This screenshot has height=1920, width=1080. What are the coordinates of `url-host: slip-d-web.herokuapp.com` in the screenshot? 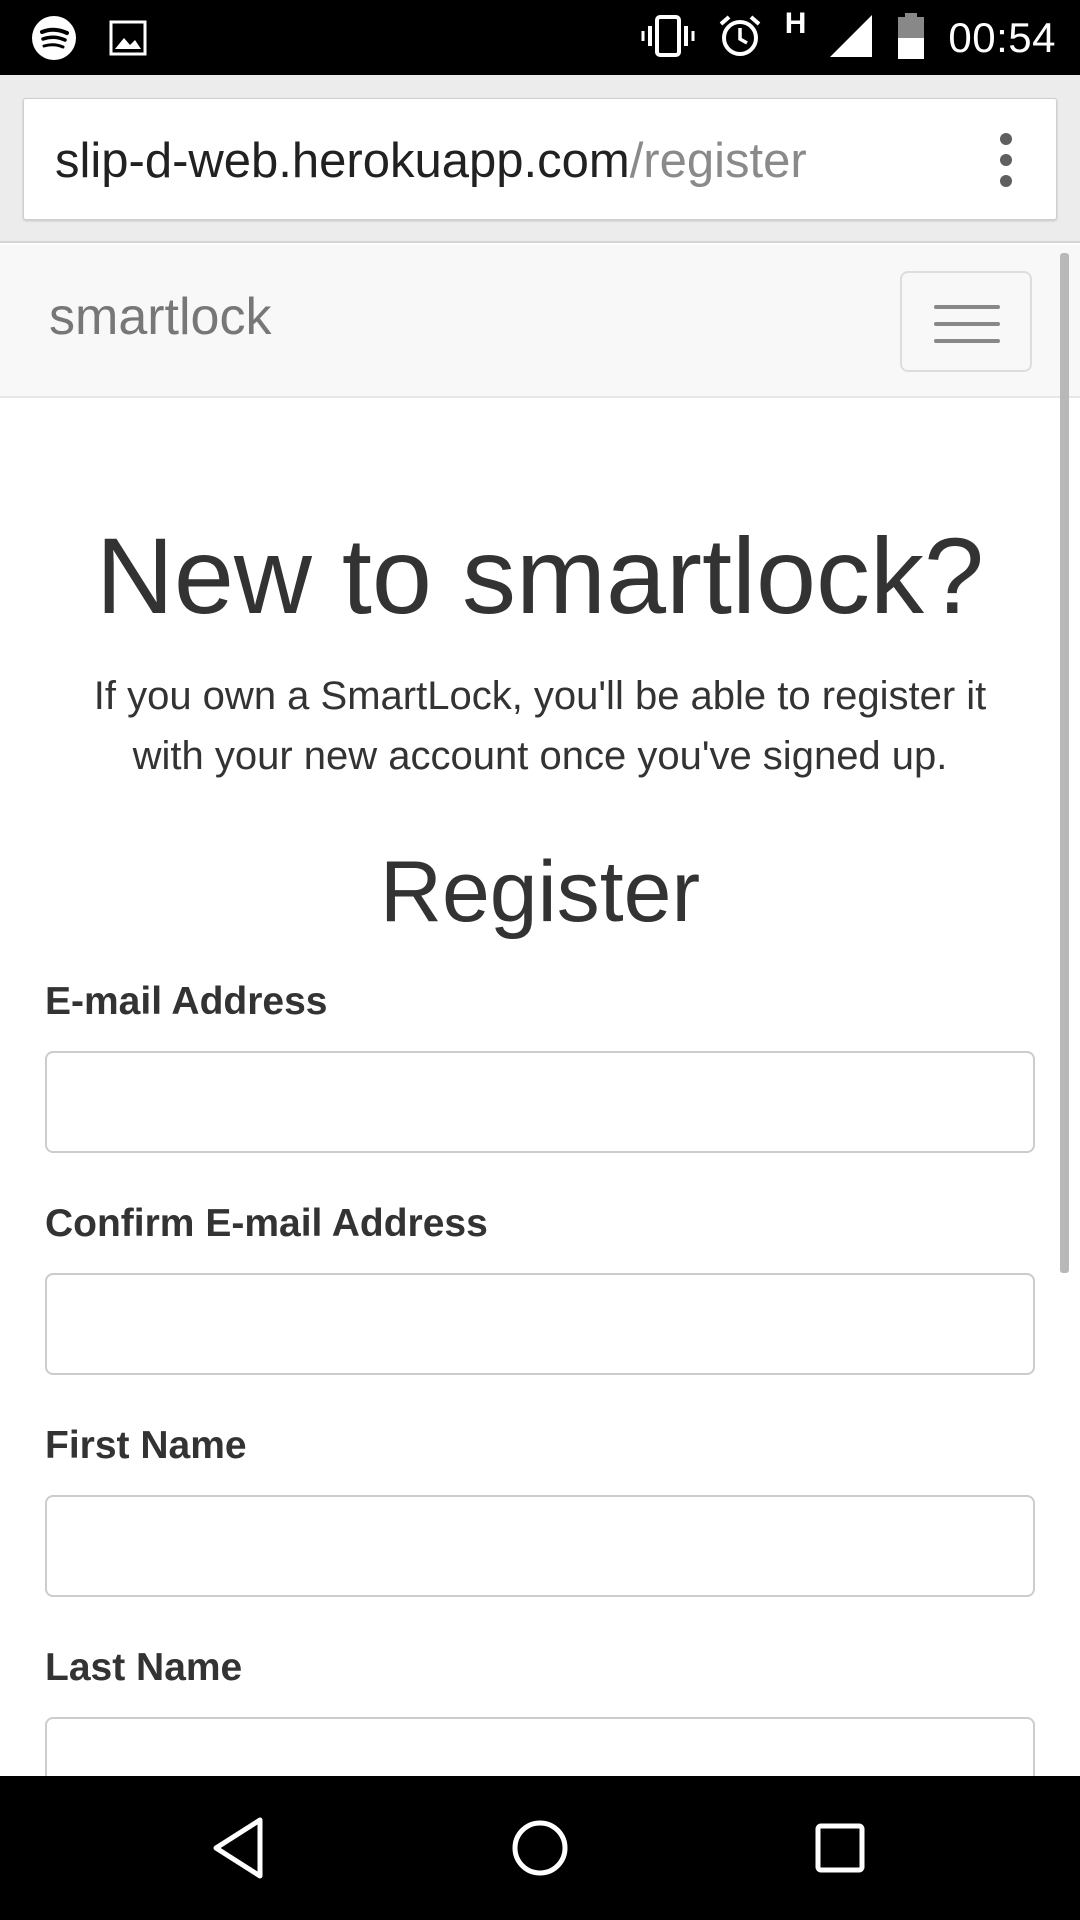 It's located at (342, 161).